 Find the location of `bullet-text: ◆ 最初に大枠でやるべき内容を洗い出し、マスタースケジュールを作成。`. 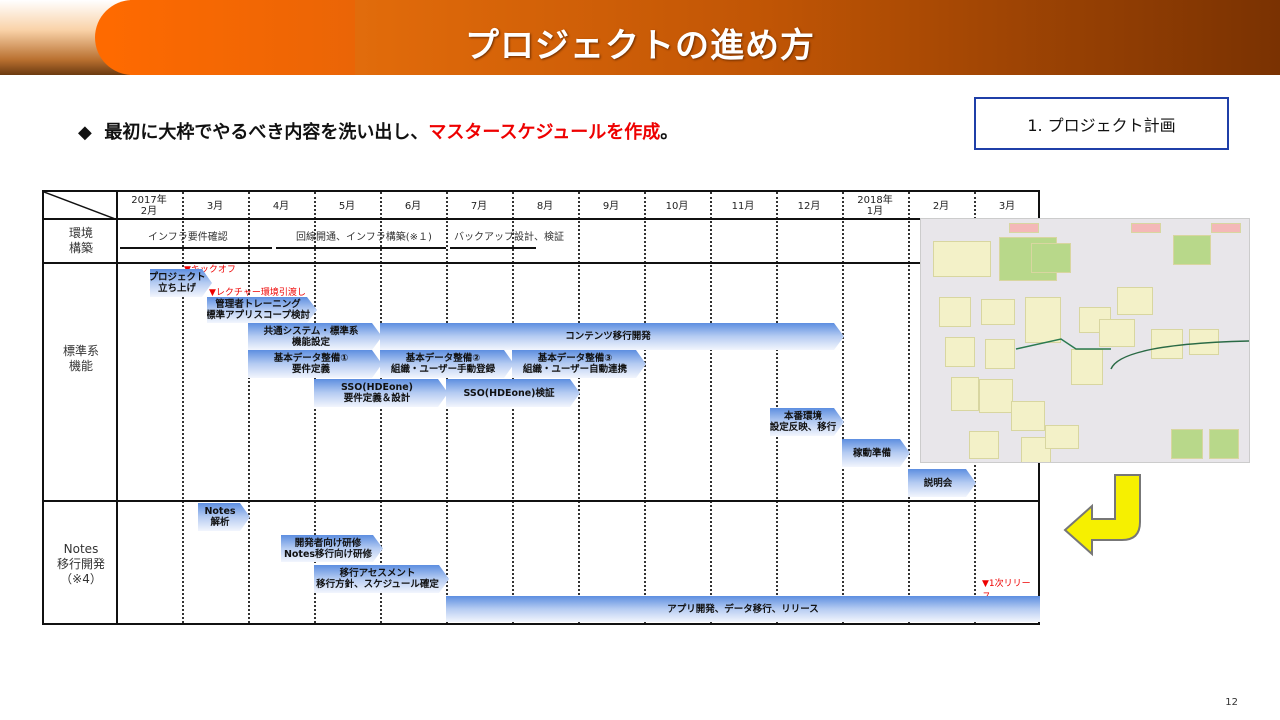

bullet-text: ◆ 最初に大枠でやるべき内容を洗い出し、マスタースケジュールを作成。 is located at coordinates (378, 132).